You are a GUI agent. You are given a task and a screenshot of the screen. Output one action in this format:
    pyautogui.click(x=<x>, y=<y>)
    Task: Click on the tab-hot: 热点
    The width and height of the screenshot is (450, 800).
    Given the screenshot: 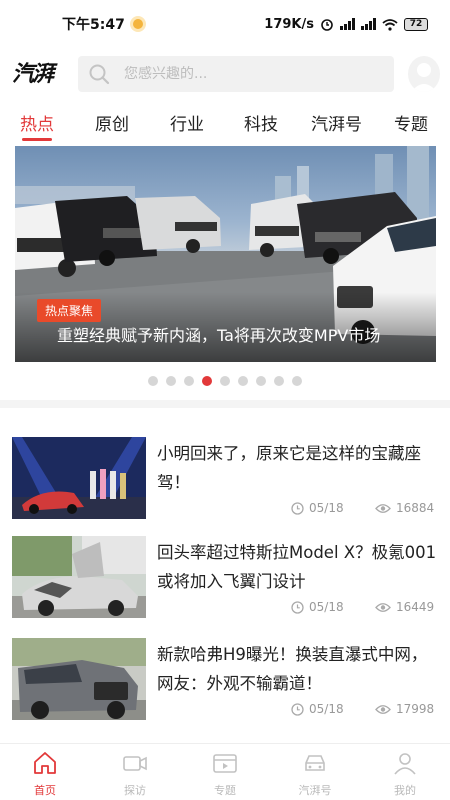 What is the action you would take?
    pyautogui.click(x=37, y=122)
    